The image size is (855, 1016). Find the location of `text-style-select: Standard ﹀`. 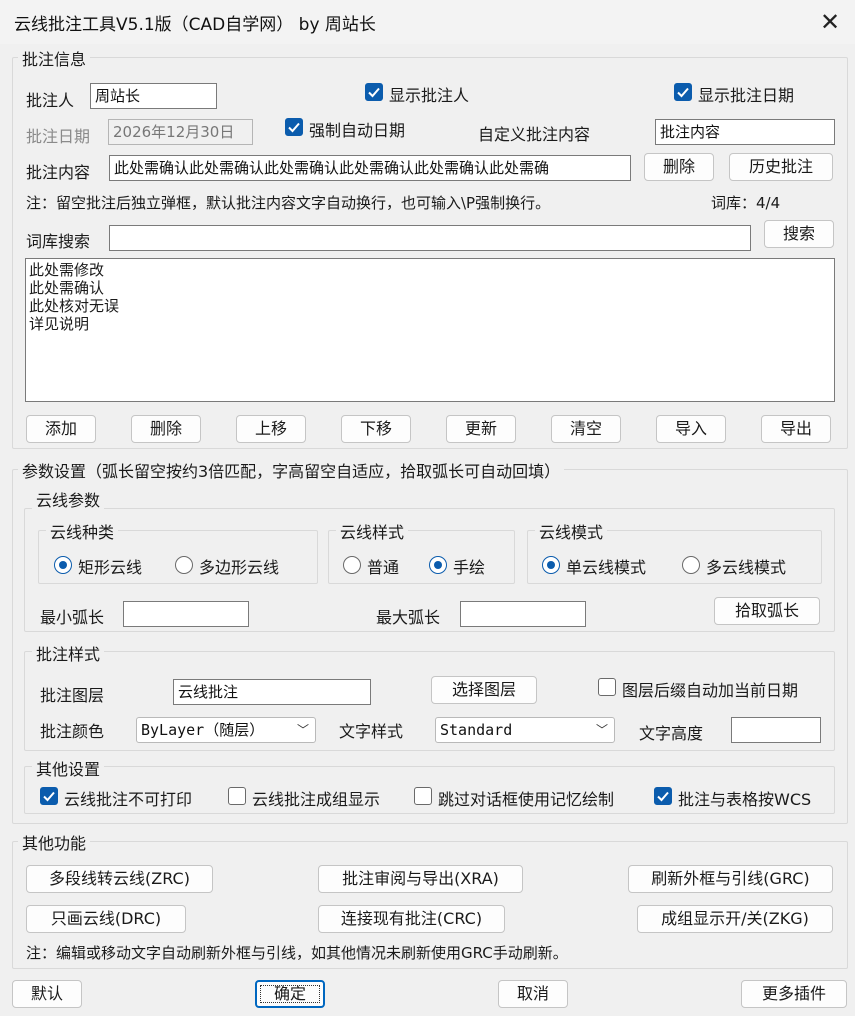

text-style-select: Standard ﹀ is located at coordinates (525, 730).